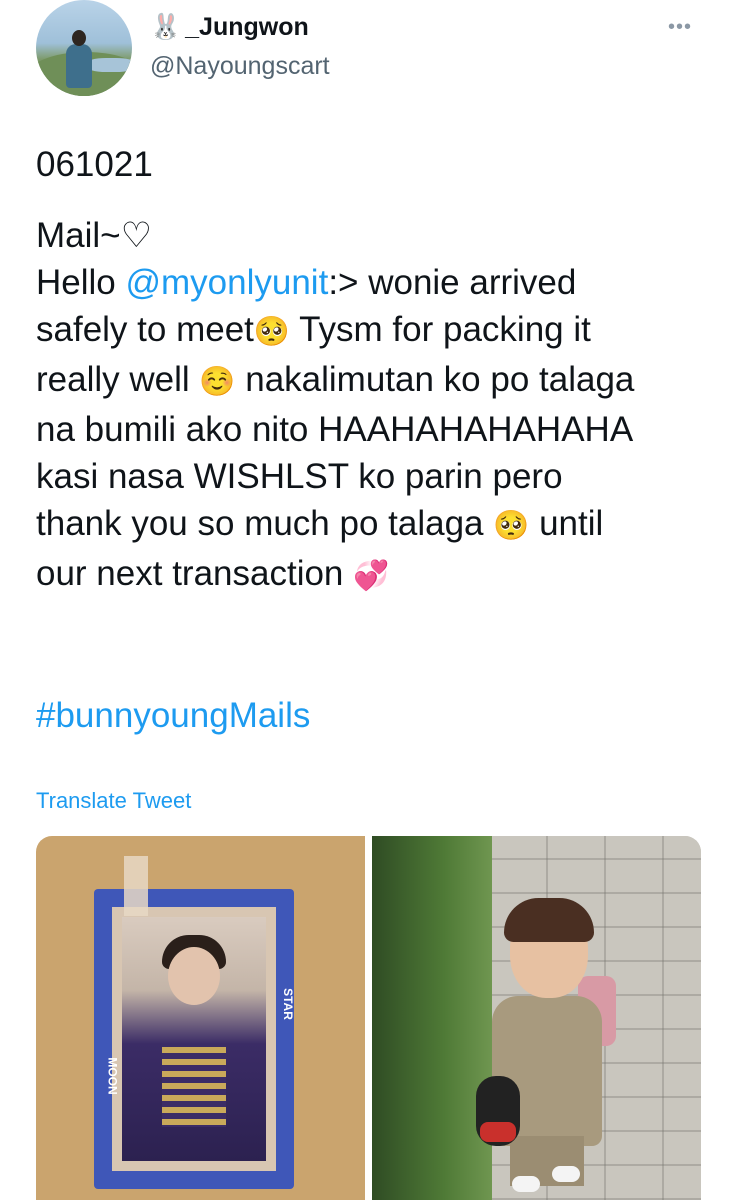  I want to click on plush-toy-shorts, so click(498, 1132).